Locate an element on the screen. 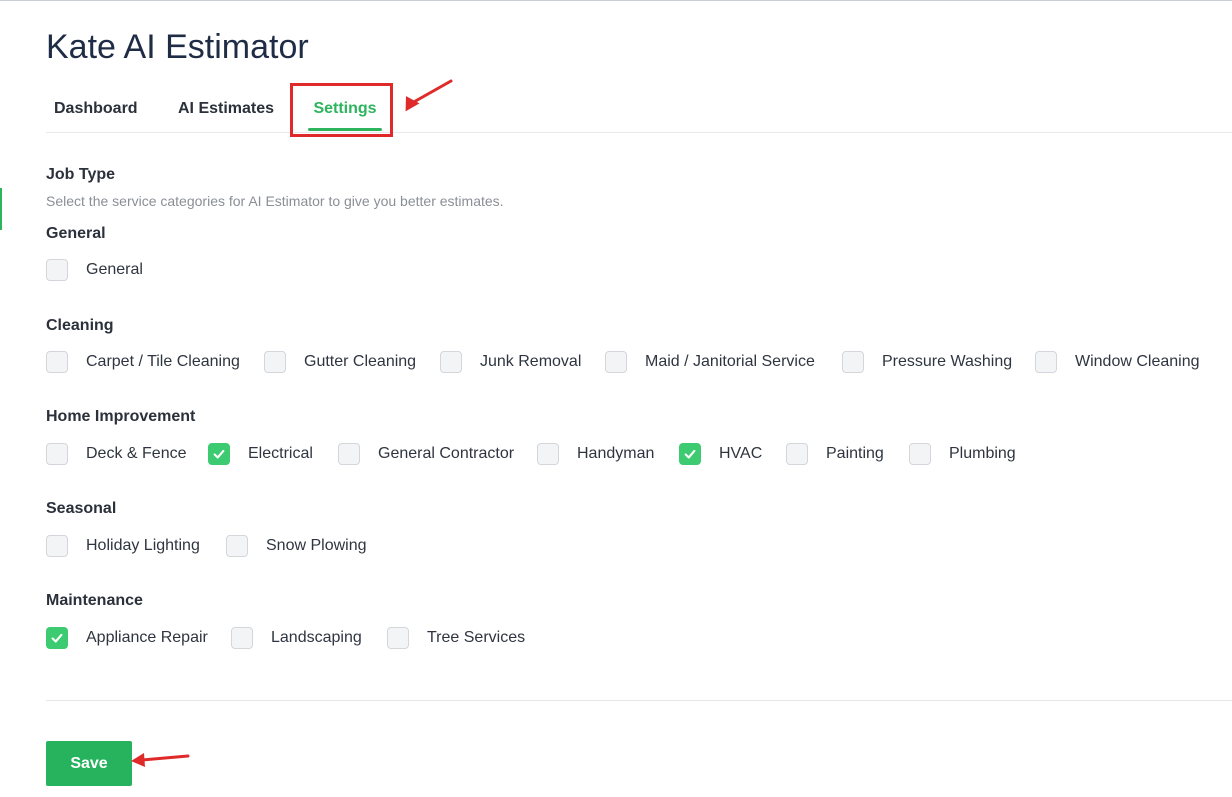 This screenshot has width=1232, height=797. option-plumbing: Plumbing is located at coordinates (962, 454).